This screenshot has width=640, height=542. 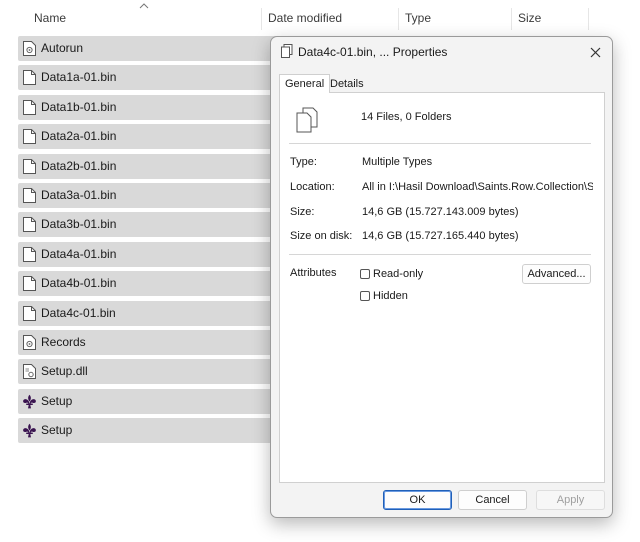 I want to click on file-row: Data1a-01.bin, so click(x=148, y=78).